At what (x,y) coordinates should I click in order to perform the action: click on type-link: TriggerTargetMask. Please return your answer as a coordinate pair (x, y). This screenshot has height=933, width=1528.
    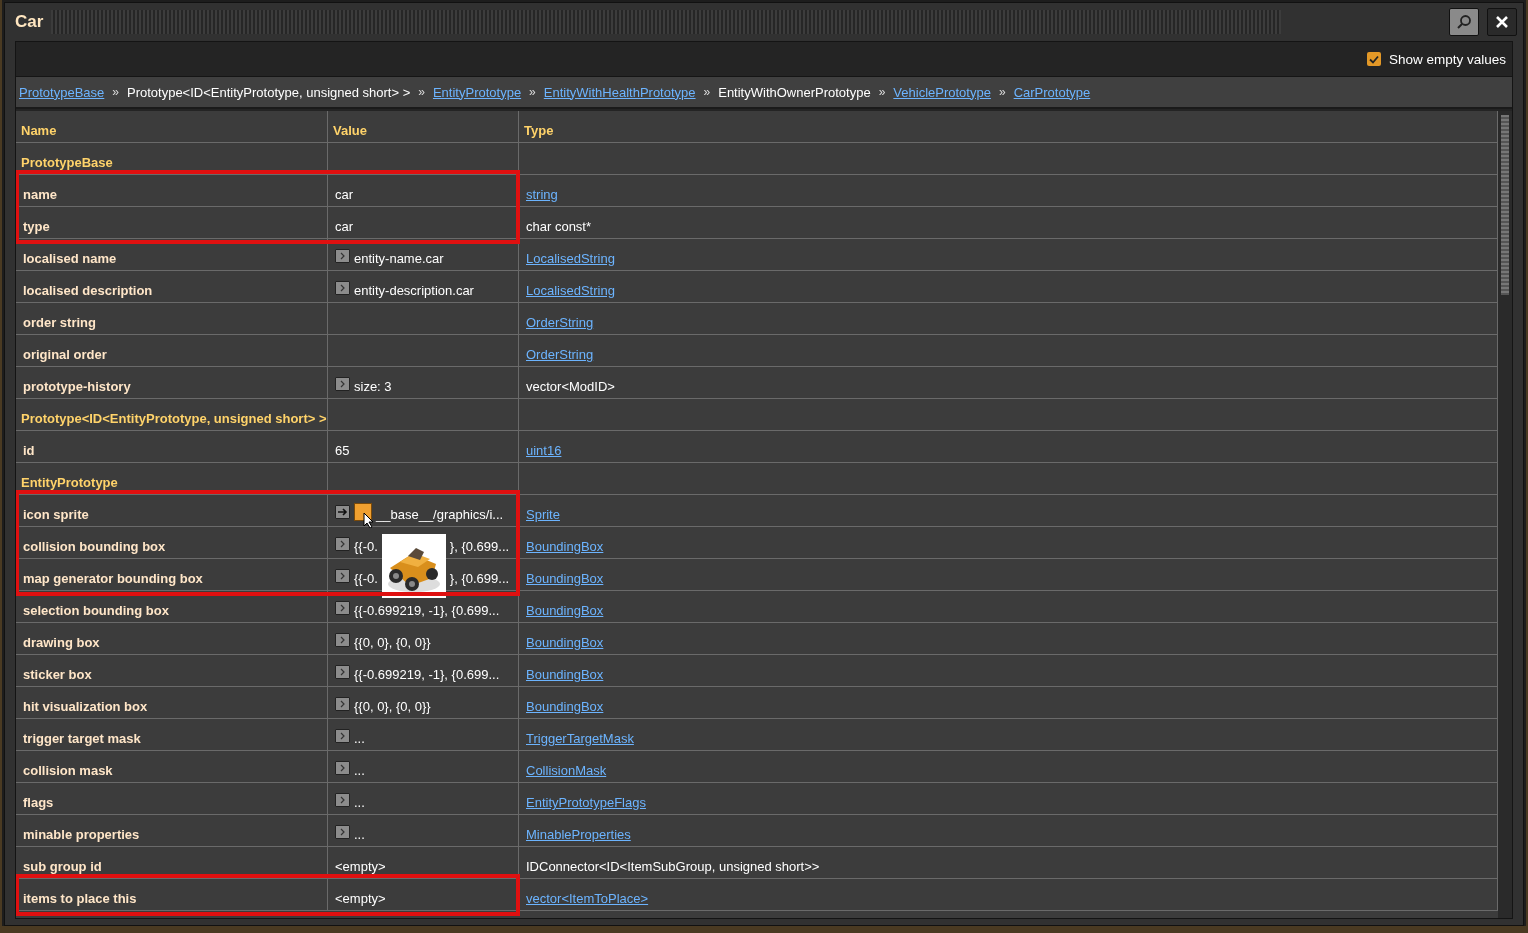
    Looking at the image, I should click on (580, 738).